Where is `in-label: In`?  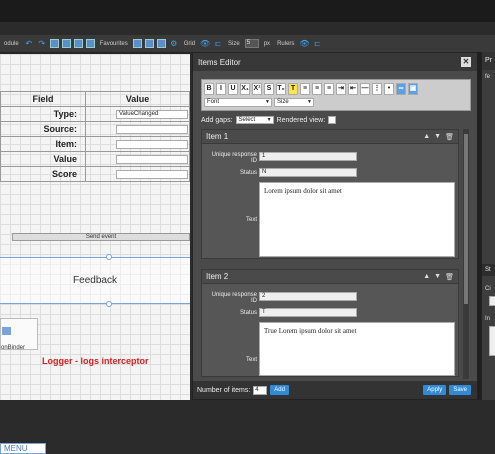
in-label: In is located at coordinates (488, 319).